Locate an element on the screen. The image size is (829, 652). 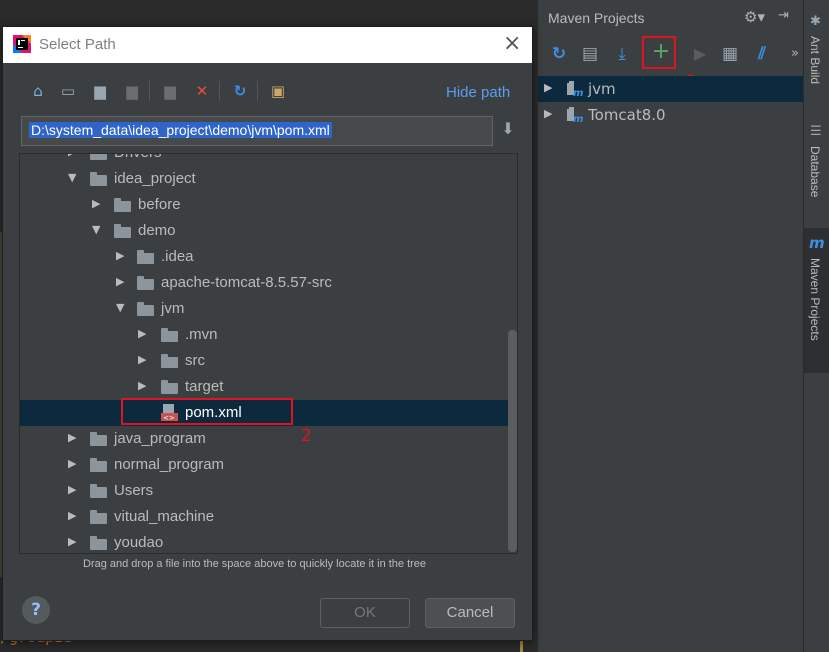
maven-panel-title: Maven Projects is located at coordinates (596, 18).